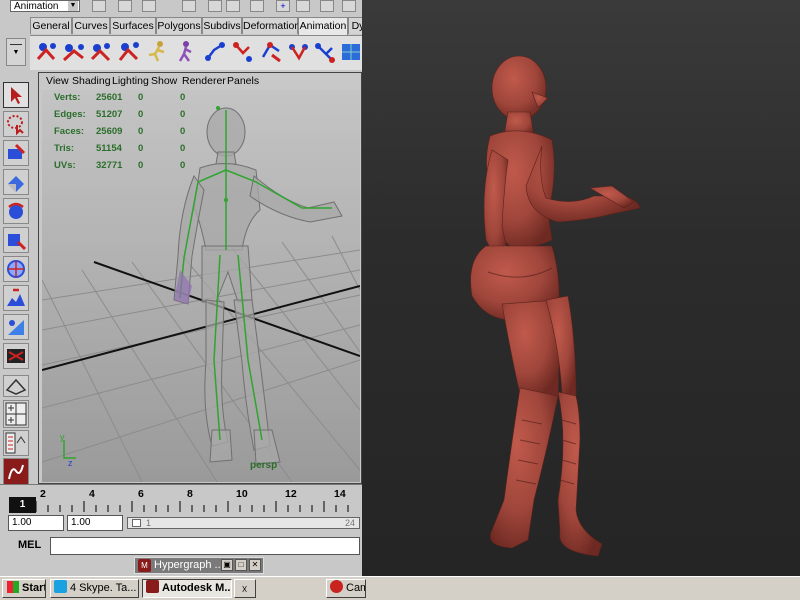 This screenshot has height=600, width=800. I want to click on character-mesh, so click(258, 286).